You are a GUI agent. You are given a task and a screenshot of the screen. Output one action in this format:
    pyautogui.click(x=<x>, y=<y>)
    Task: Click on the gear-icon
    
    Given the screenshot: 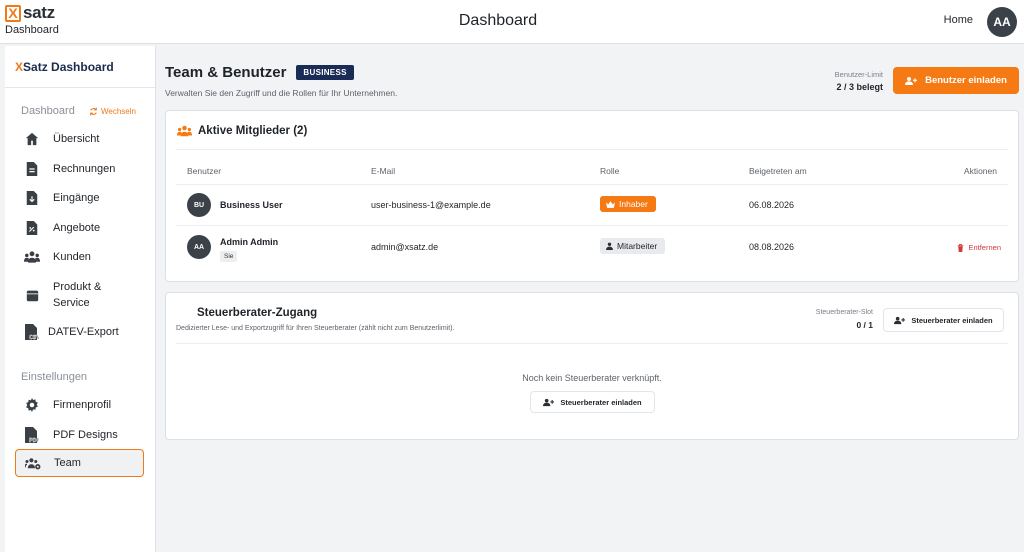 What is the action you would take?
    pyautogui.click(x=32, y=405)
    